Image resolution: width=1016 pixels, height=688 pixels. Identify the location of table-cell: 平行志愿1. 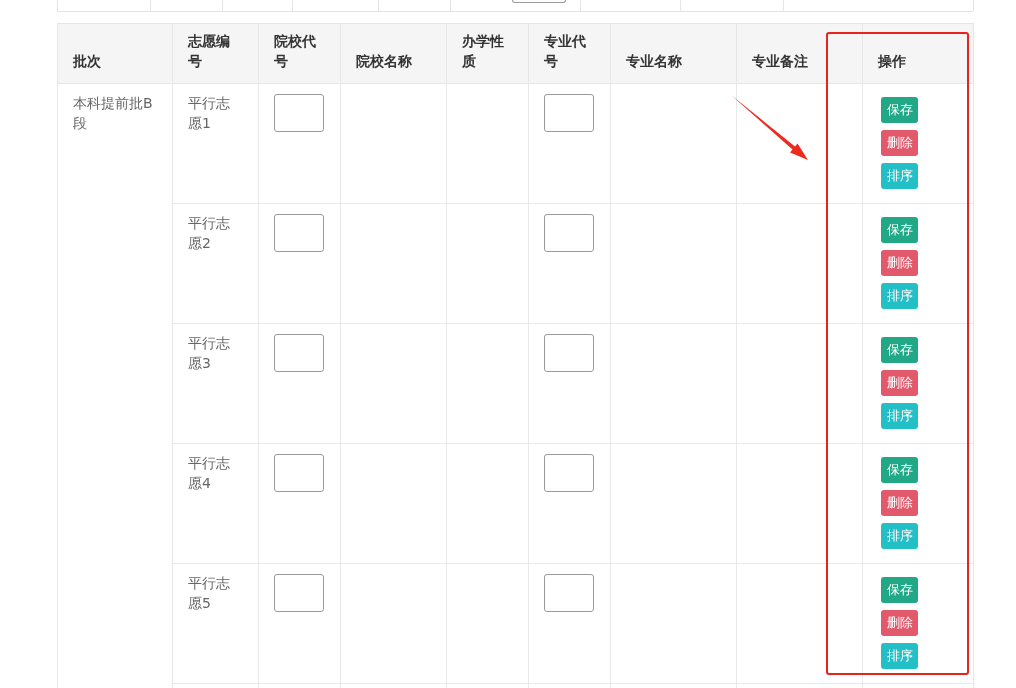
(215, 143).